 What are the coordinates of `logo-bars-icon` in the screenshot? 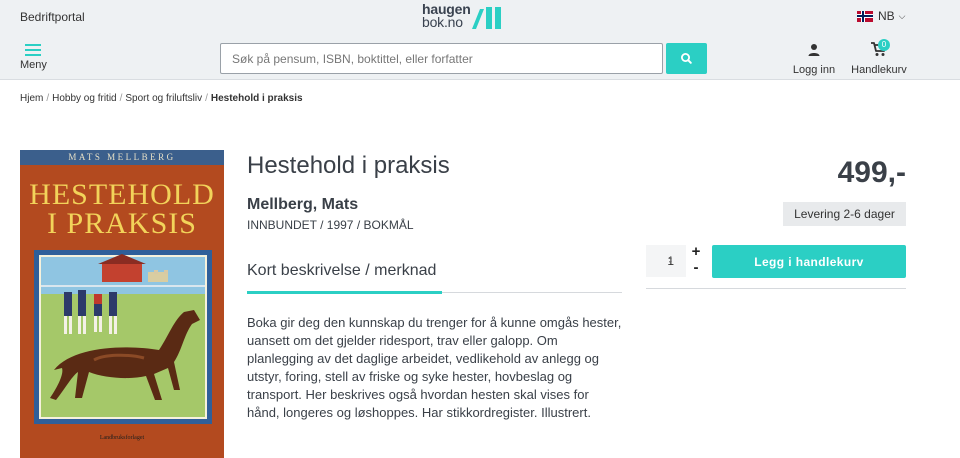 It's located at (486, 18).